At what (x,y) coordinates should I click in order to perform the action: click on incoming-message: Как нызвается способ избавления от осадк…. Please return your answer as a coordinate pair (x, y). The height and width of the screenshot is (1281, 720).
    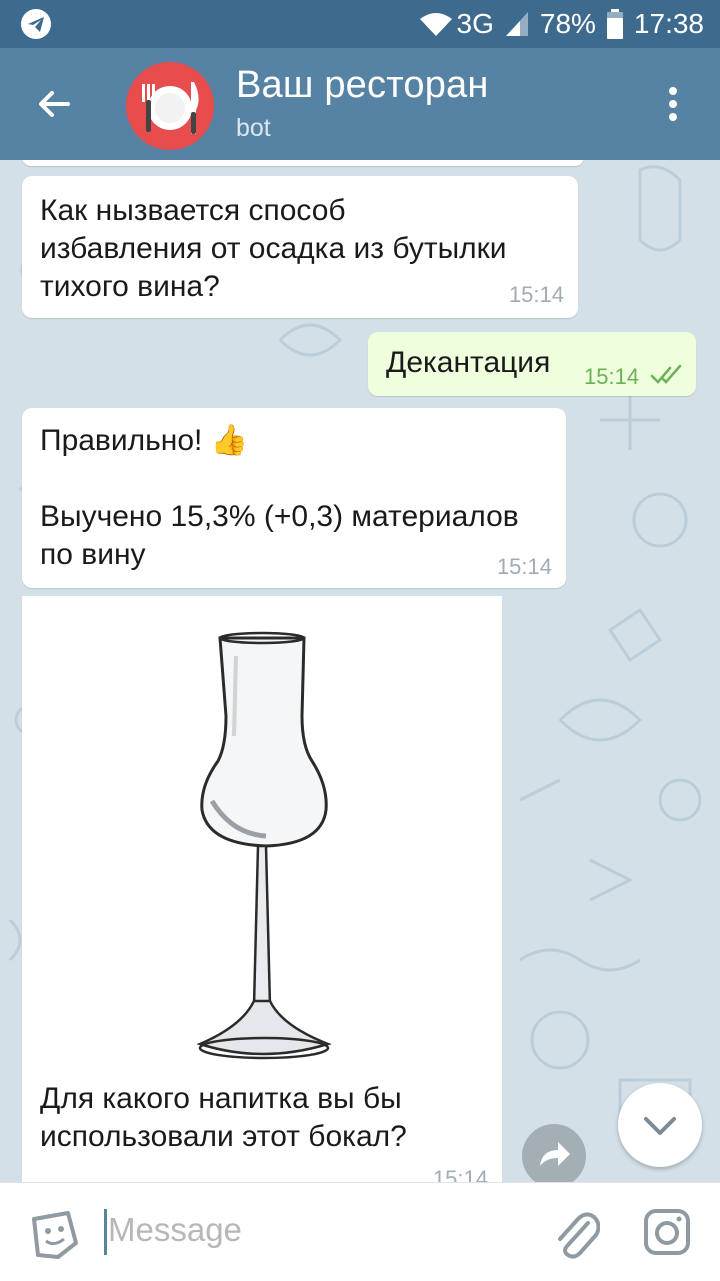
    Looking at the image, I should click on (300, 247).